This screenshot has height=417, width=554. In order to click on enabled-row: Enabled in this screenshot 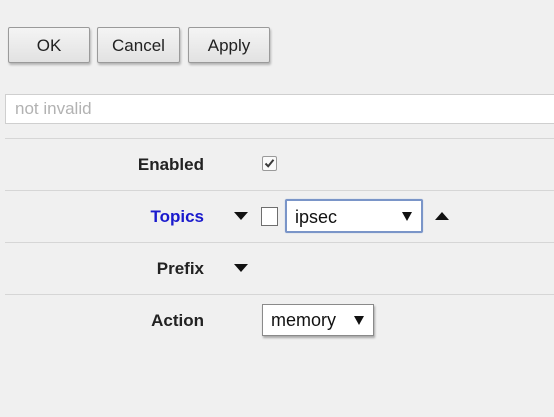, I will do `click(279, 164)`.